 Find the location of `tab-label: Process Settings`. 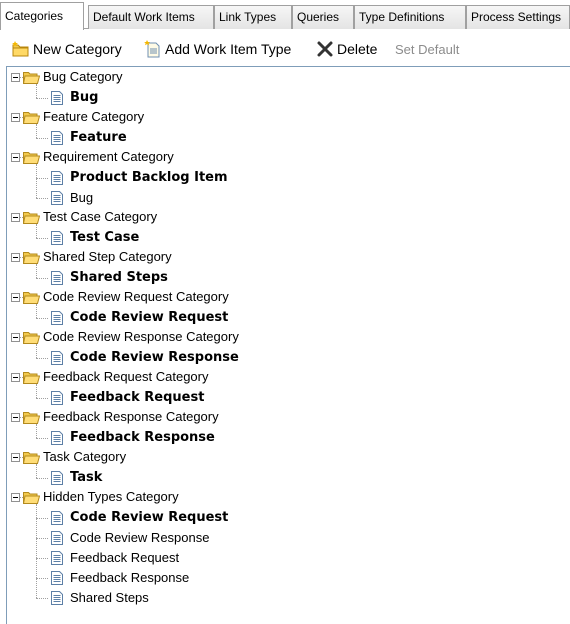

tab-label: Process Settings is located at coordinates (516, 17).